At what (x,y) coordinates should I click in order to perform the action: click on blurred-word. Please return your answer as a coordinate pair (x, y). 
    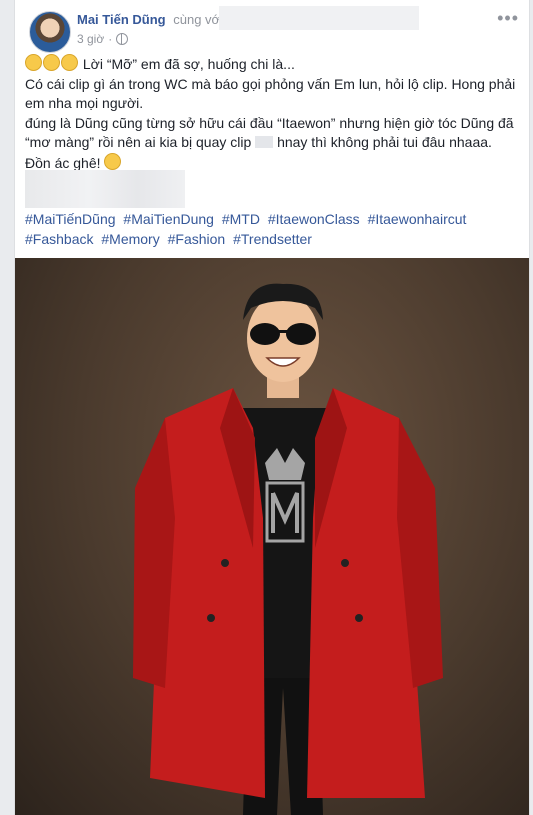
    Looking at the image, I should click on (264, 142).